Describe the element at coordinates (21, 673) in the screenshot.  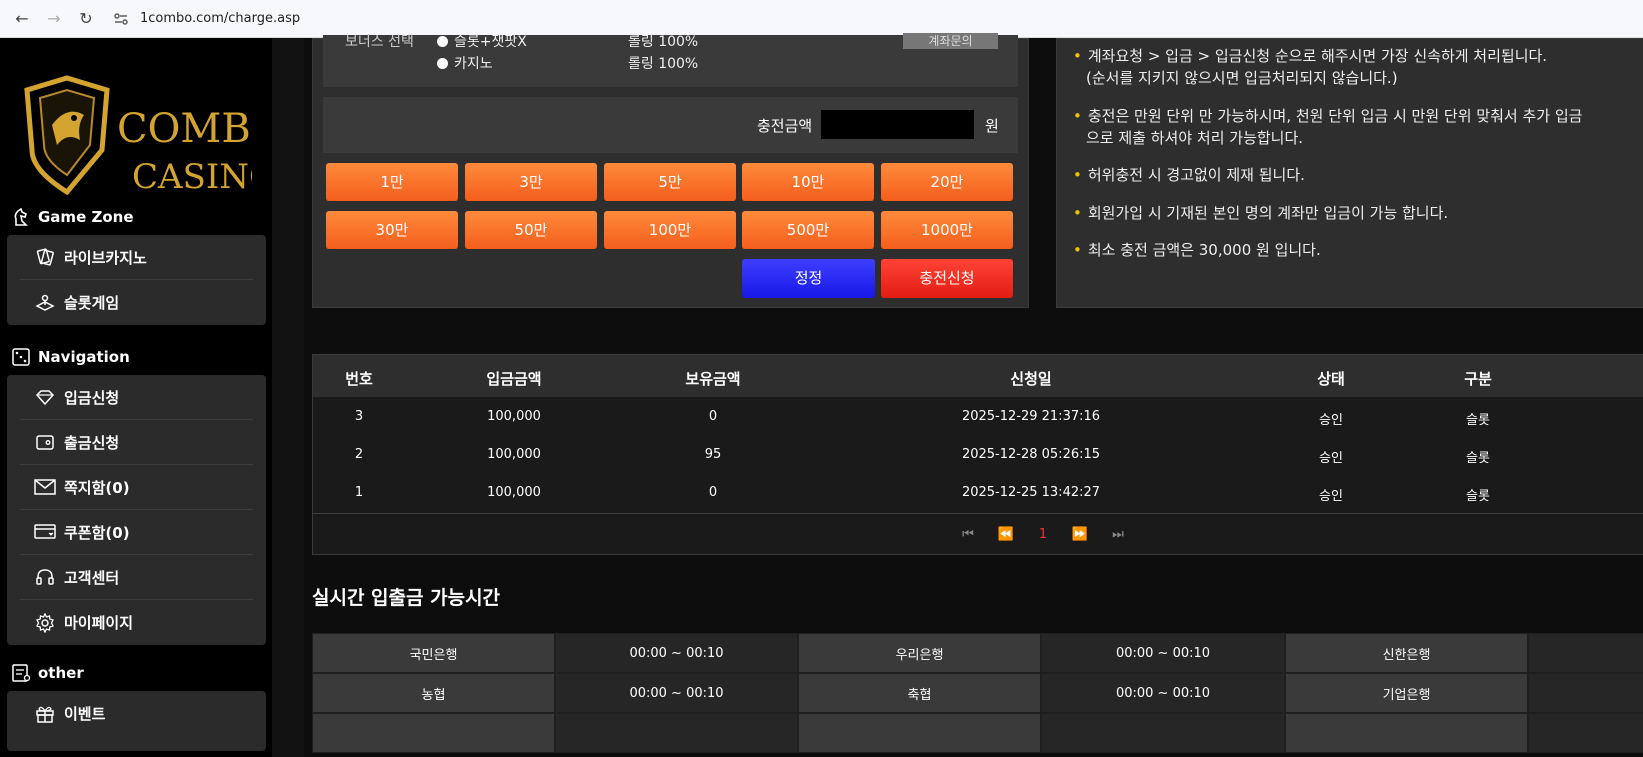
I see `note-icon` at that location.